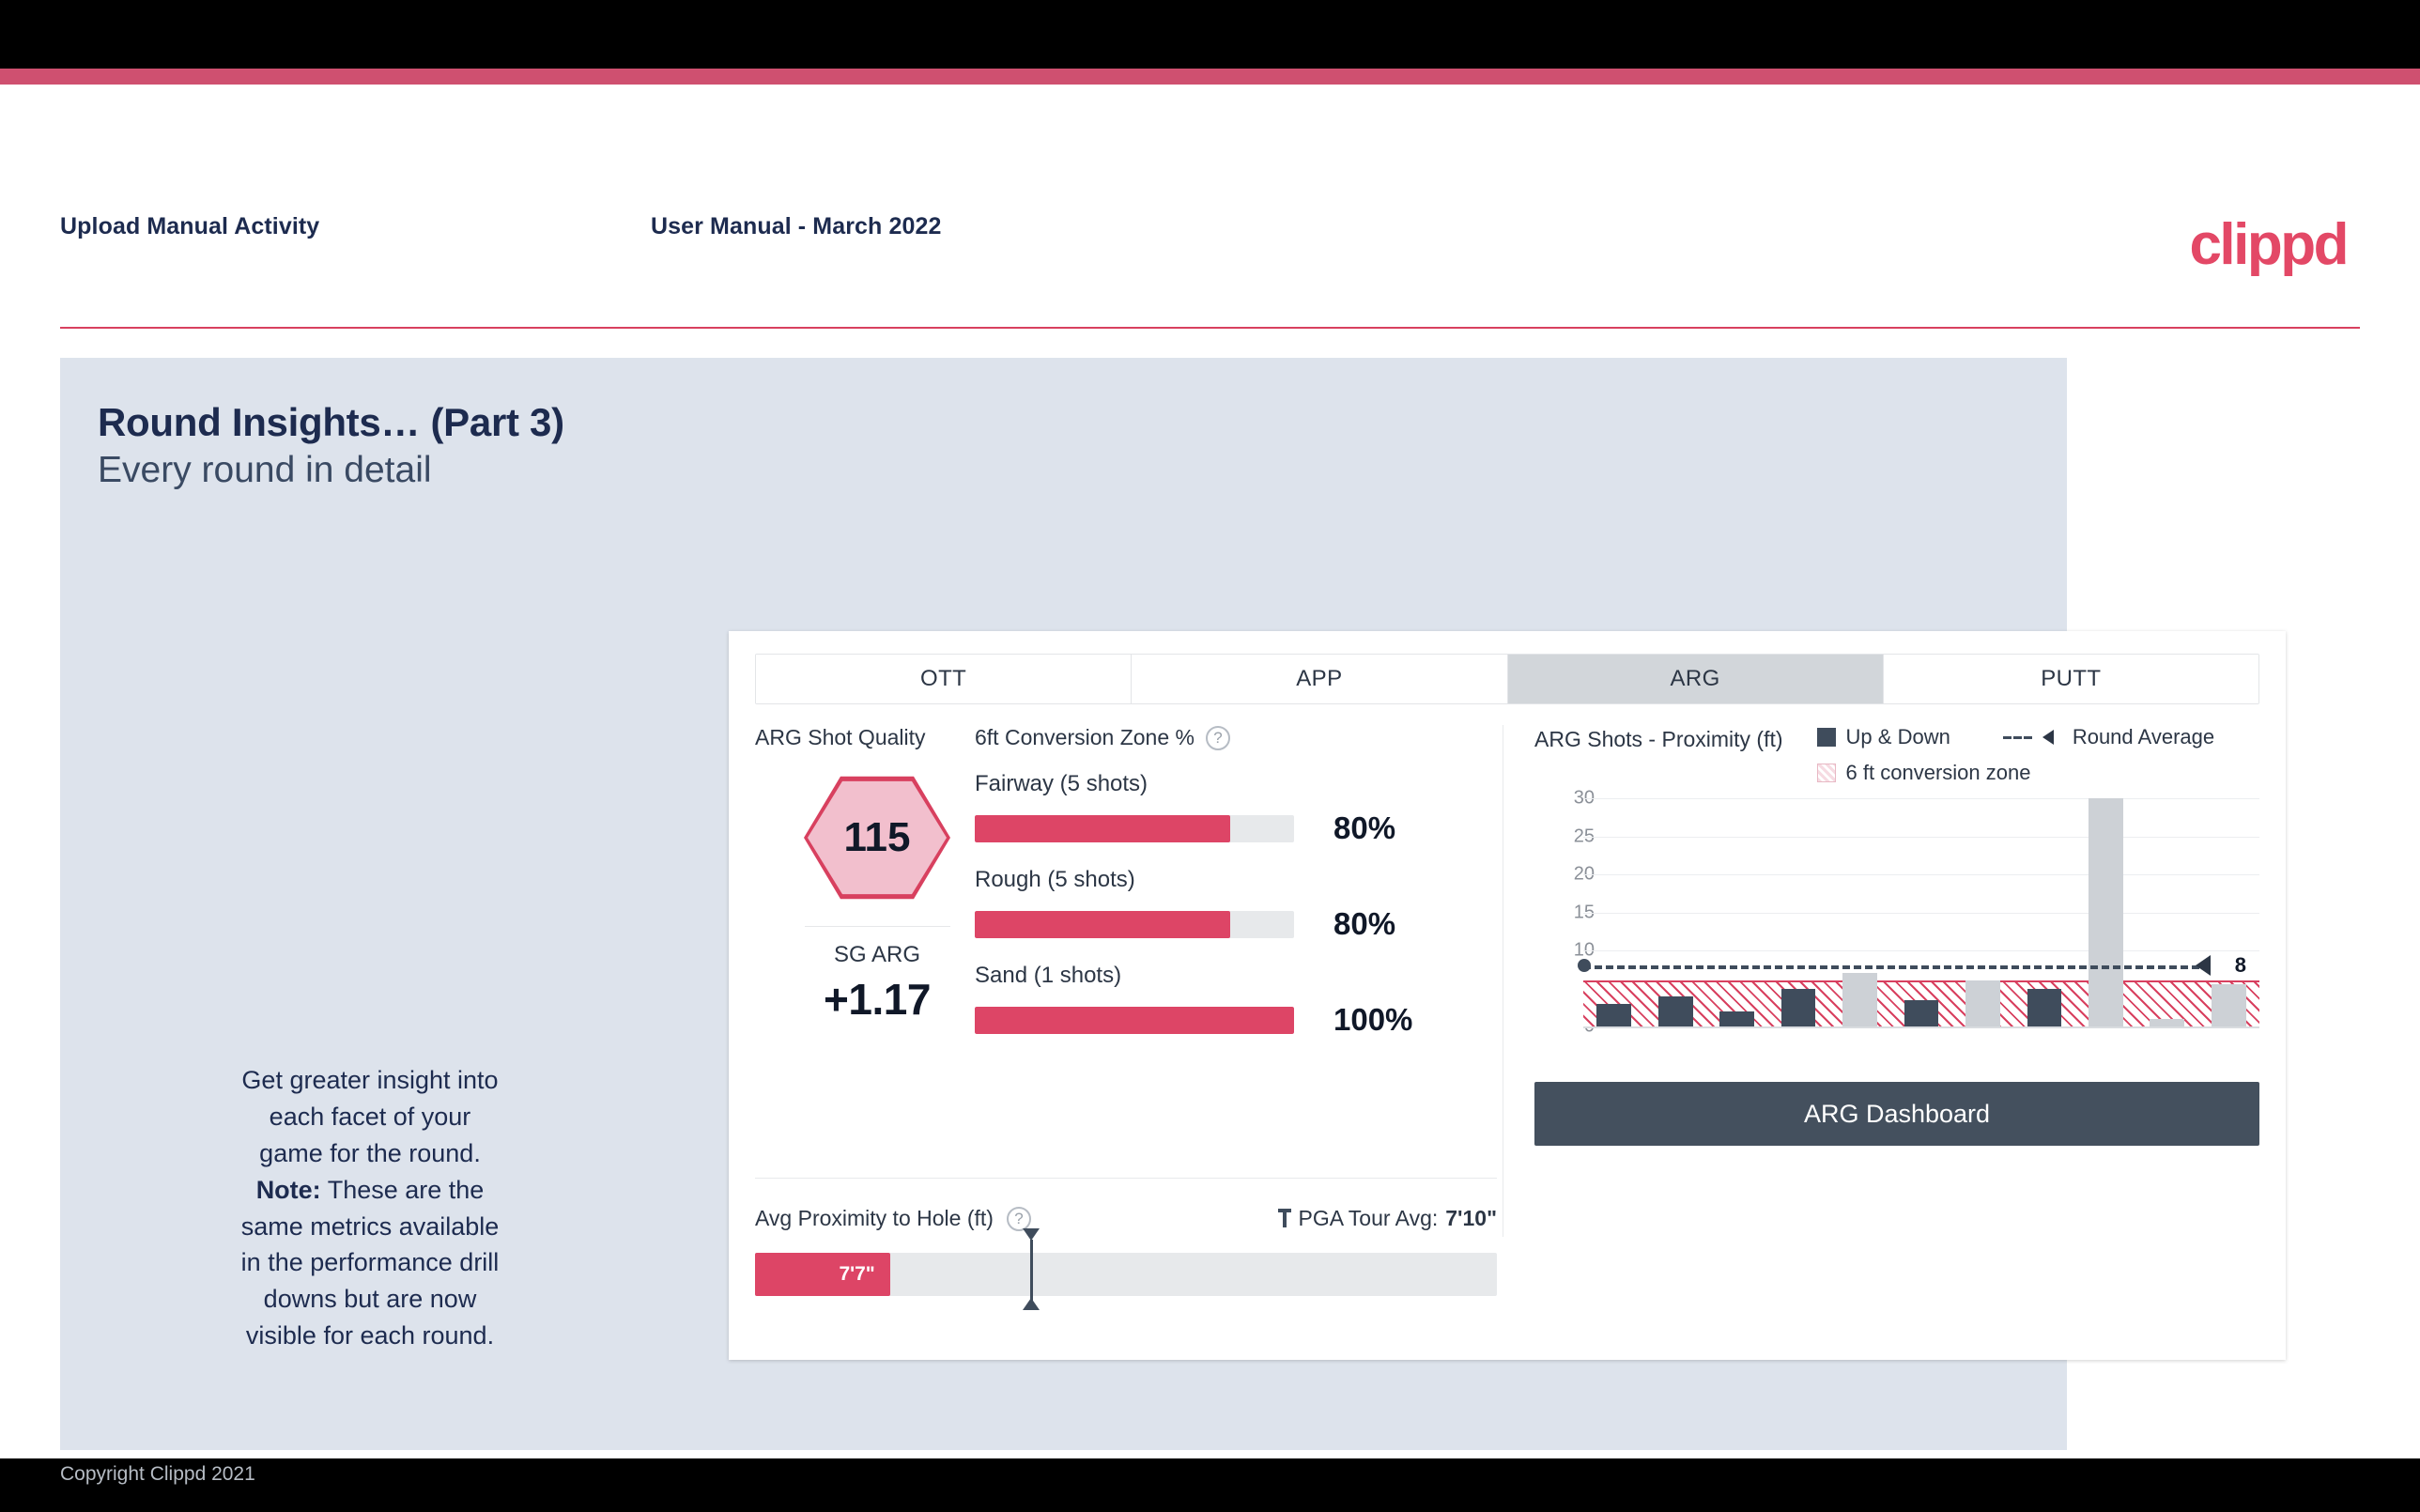 This screenshot has height=1512, width=2420. What do you see at coordinates (1126, 1178) in the screenshot?
I see `metrics-divider` at bounding box center [1126, 1178].